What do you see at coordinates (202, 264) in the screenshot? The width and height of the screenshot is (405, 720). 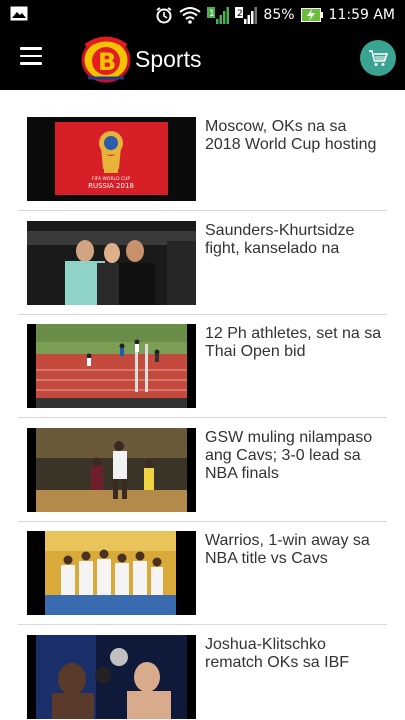 I see `article-item: Saunders-Khurtsidze fight, kanselado na` at bounding box center [202, 264].